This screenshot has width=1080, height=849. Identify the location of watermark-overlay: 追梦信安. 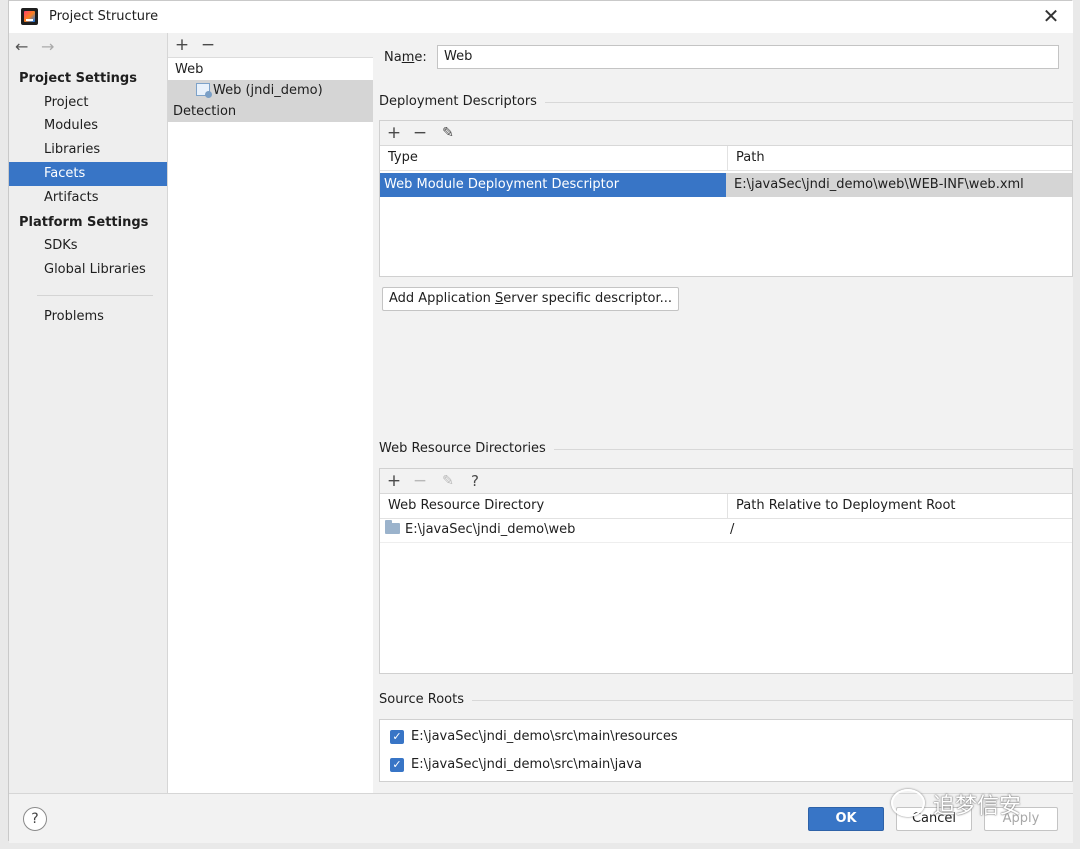
(956, 804).